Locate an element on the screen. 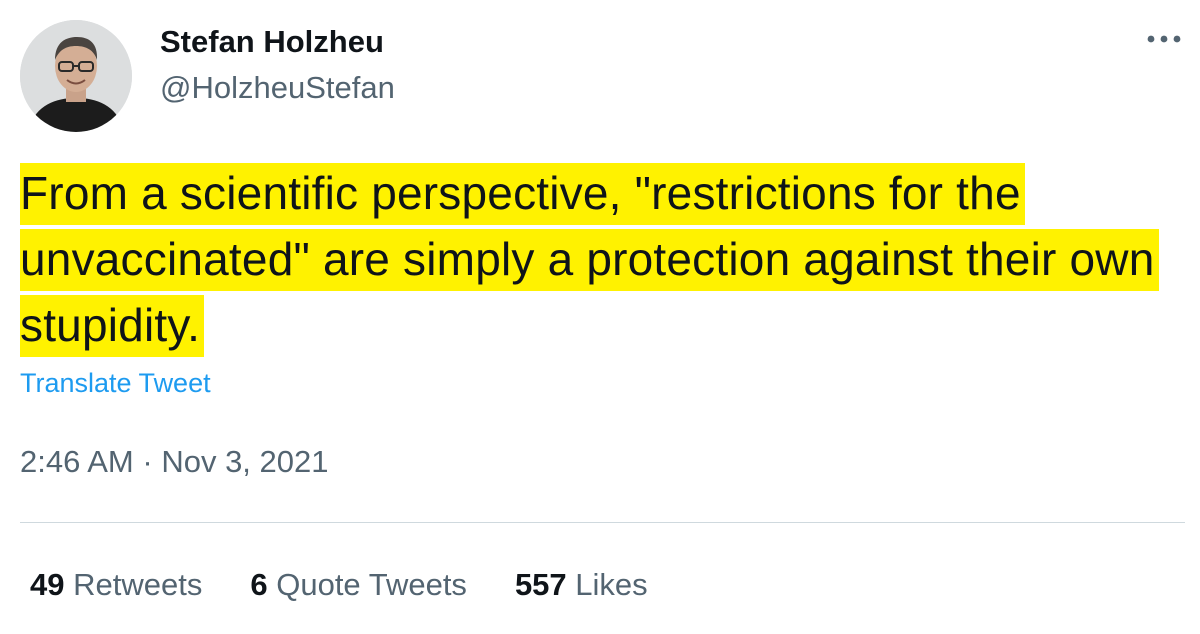 The image size is (1200, 634). quote-tweets-stat: 6 Quote Tweets is located at coordinates (358, 585).